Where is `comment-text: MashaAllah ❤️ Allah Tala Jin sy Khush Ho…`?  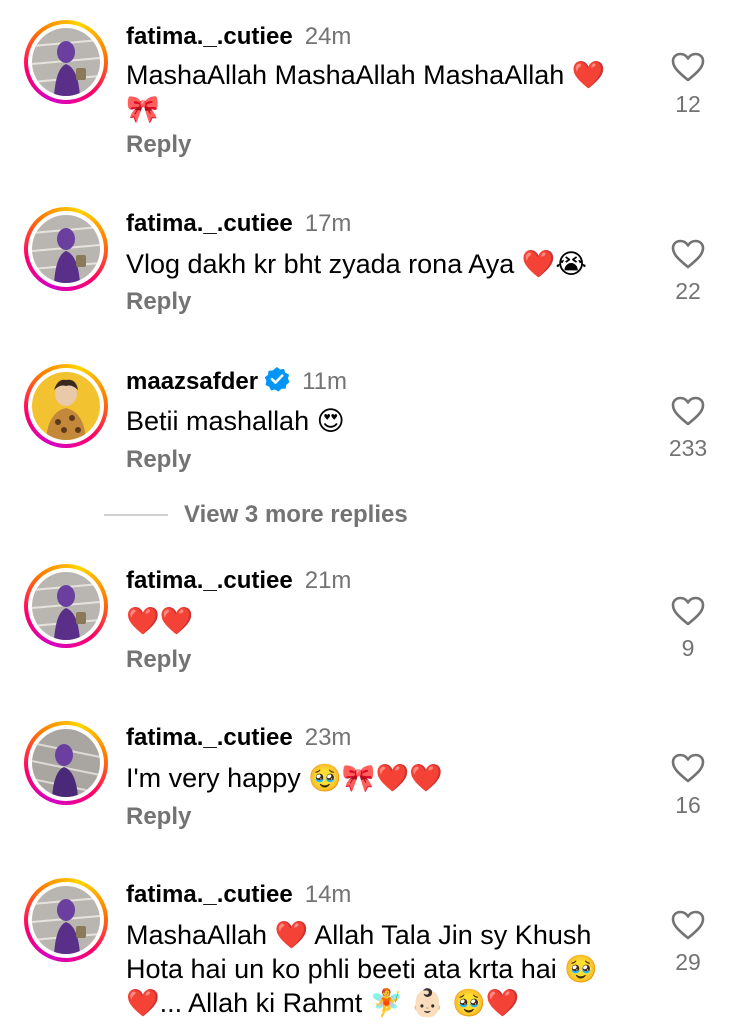 comment-text: MashaAllah ❤️ Allah Tala Jin sy Khush Ho… is located at coordinates (362, 969).